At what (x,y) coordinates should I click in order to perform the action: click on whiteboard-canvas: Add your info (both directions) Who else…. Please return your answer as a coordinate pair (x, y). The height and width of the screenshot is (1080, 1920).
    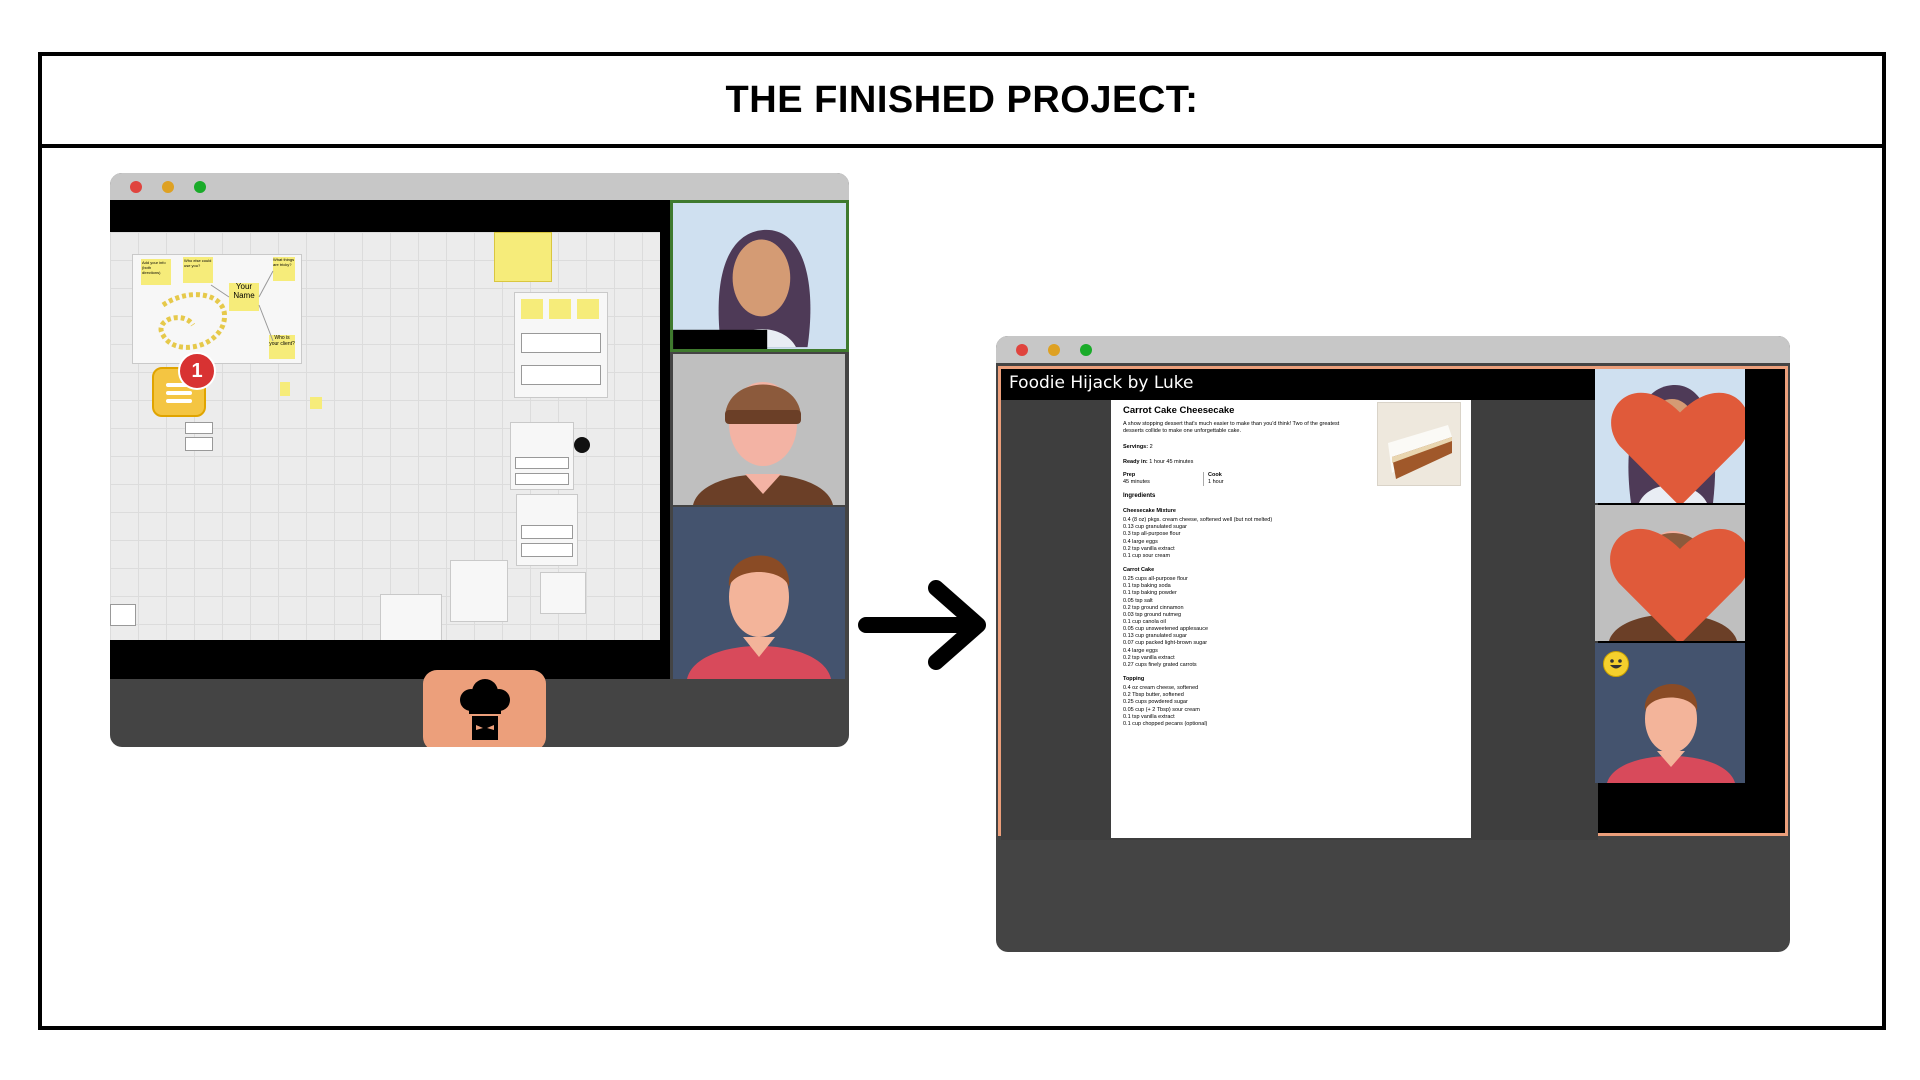
    Looking at the image, I should click on (385, 436).